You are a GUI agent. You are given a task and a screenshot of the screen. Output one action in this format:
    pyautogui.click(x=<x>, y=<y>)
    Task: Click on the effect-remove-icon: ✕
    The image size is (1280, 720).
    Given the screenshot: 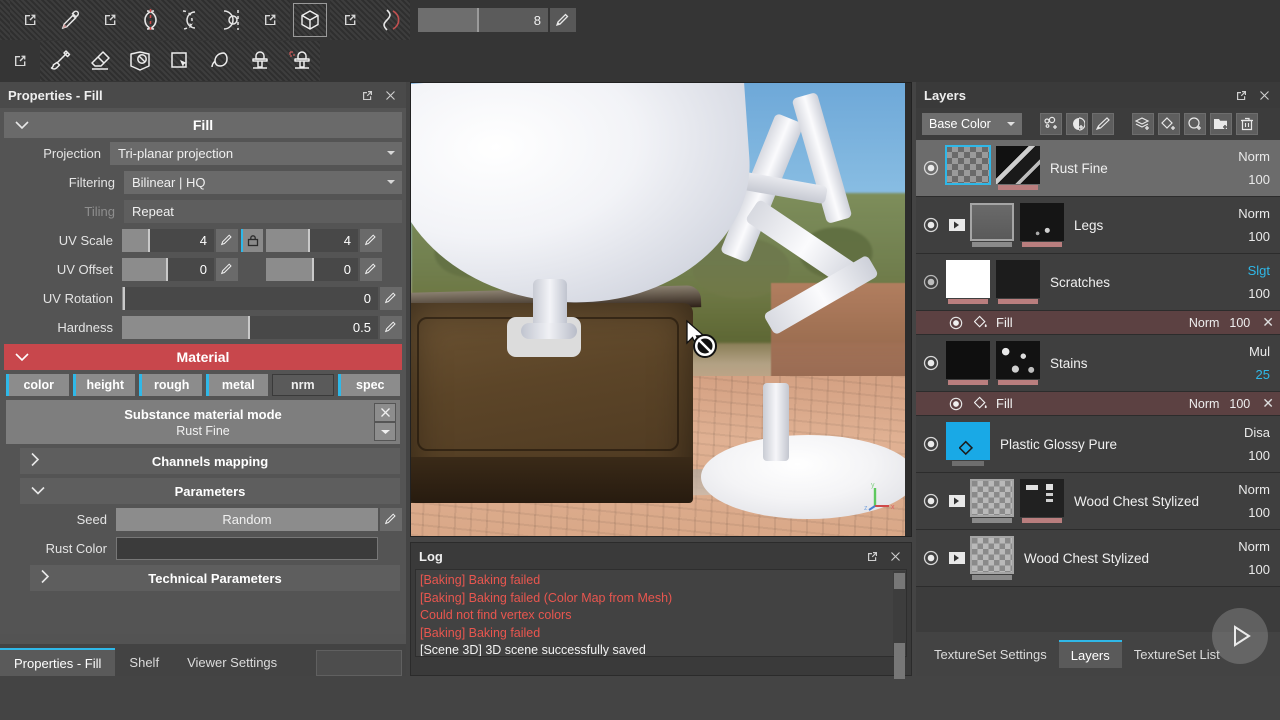 What is the action you would take?
    pyautogui.click(x=1268, y=322)
    